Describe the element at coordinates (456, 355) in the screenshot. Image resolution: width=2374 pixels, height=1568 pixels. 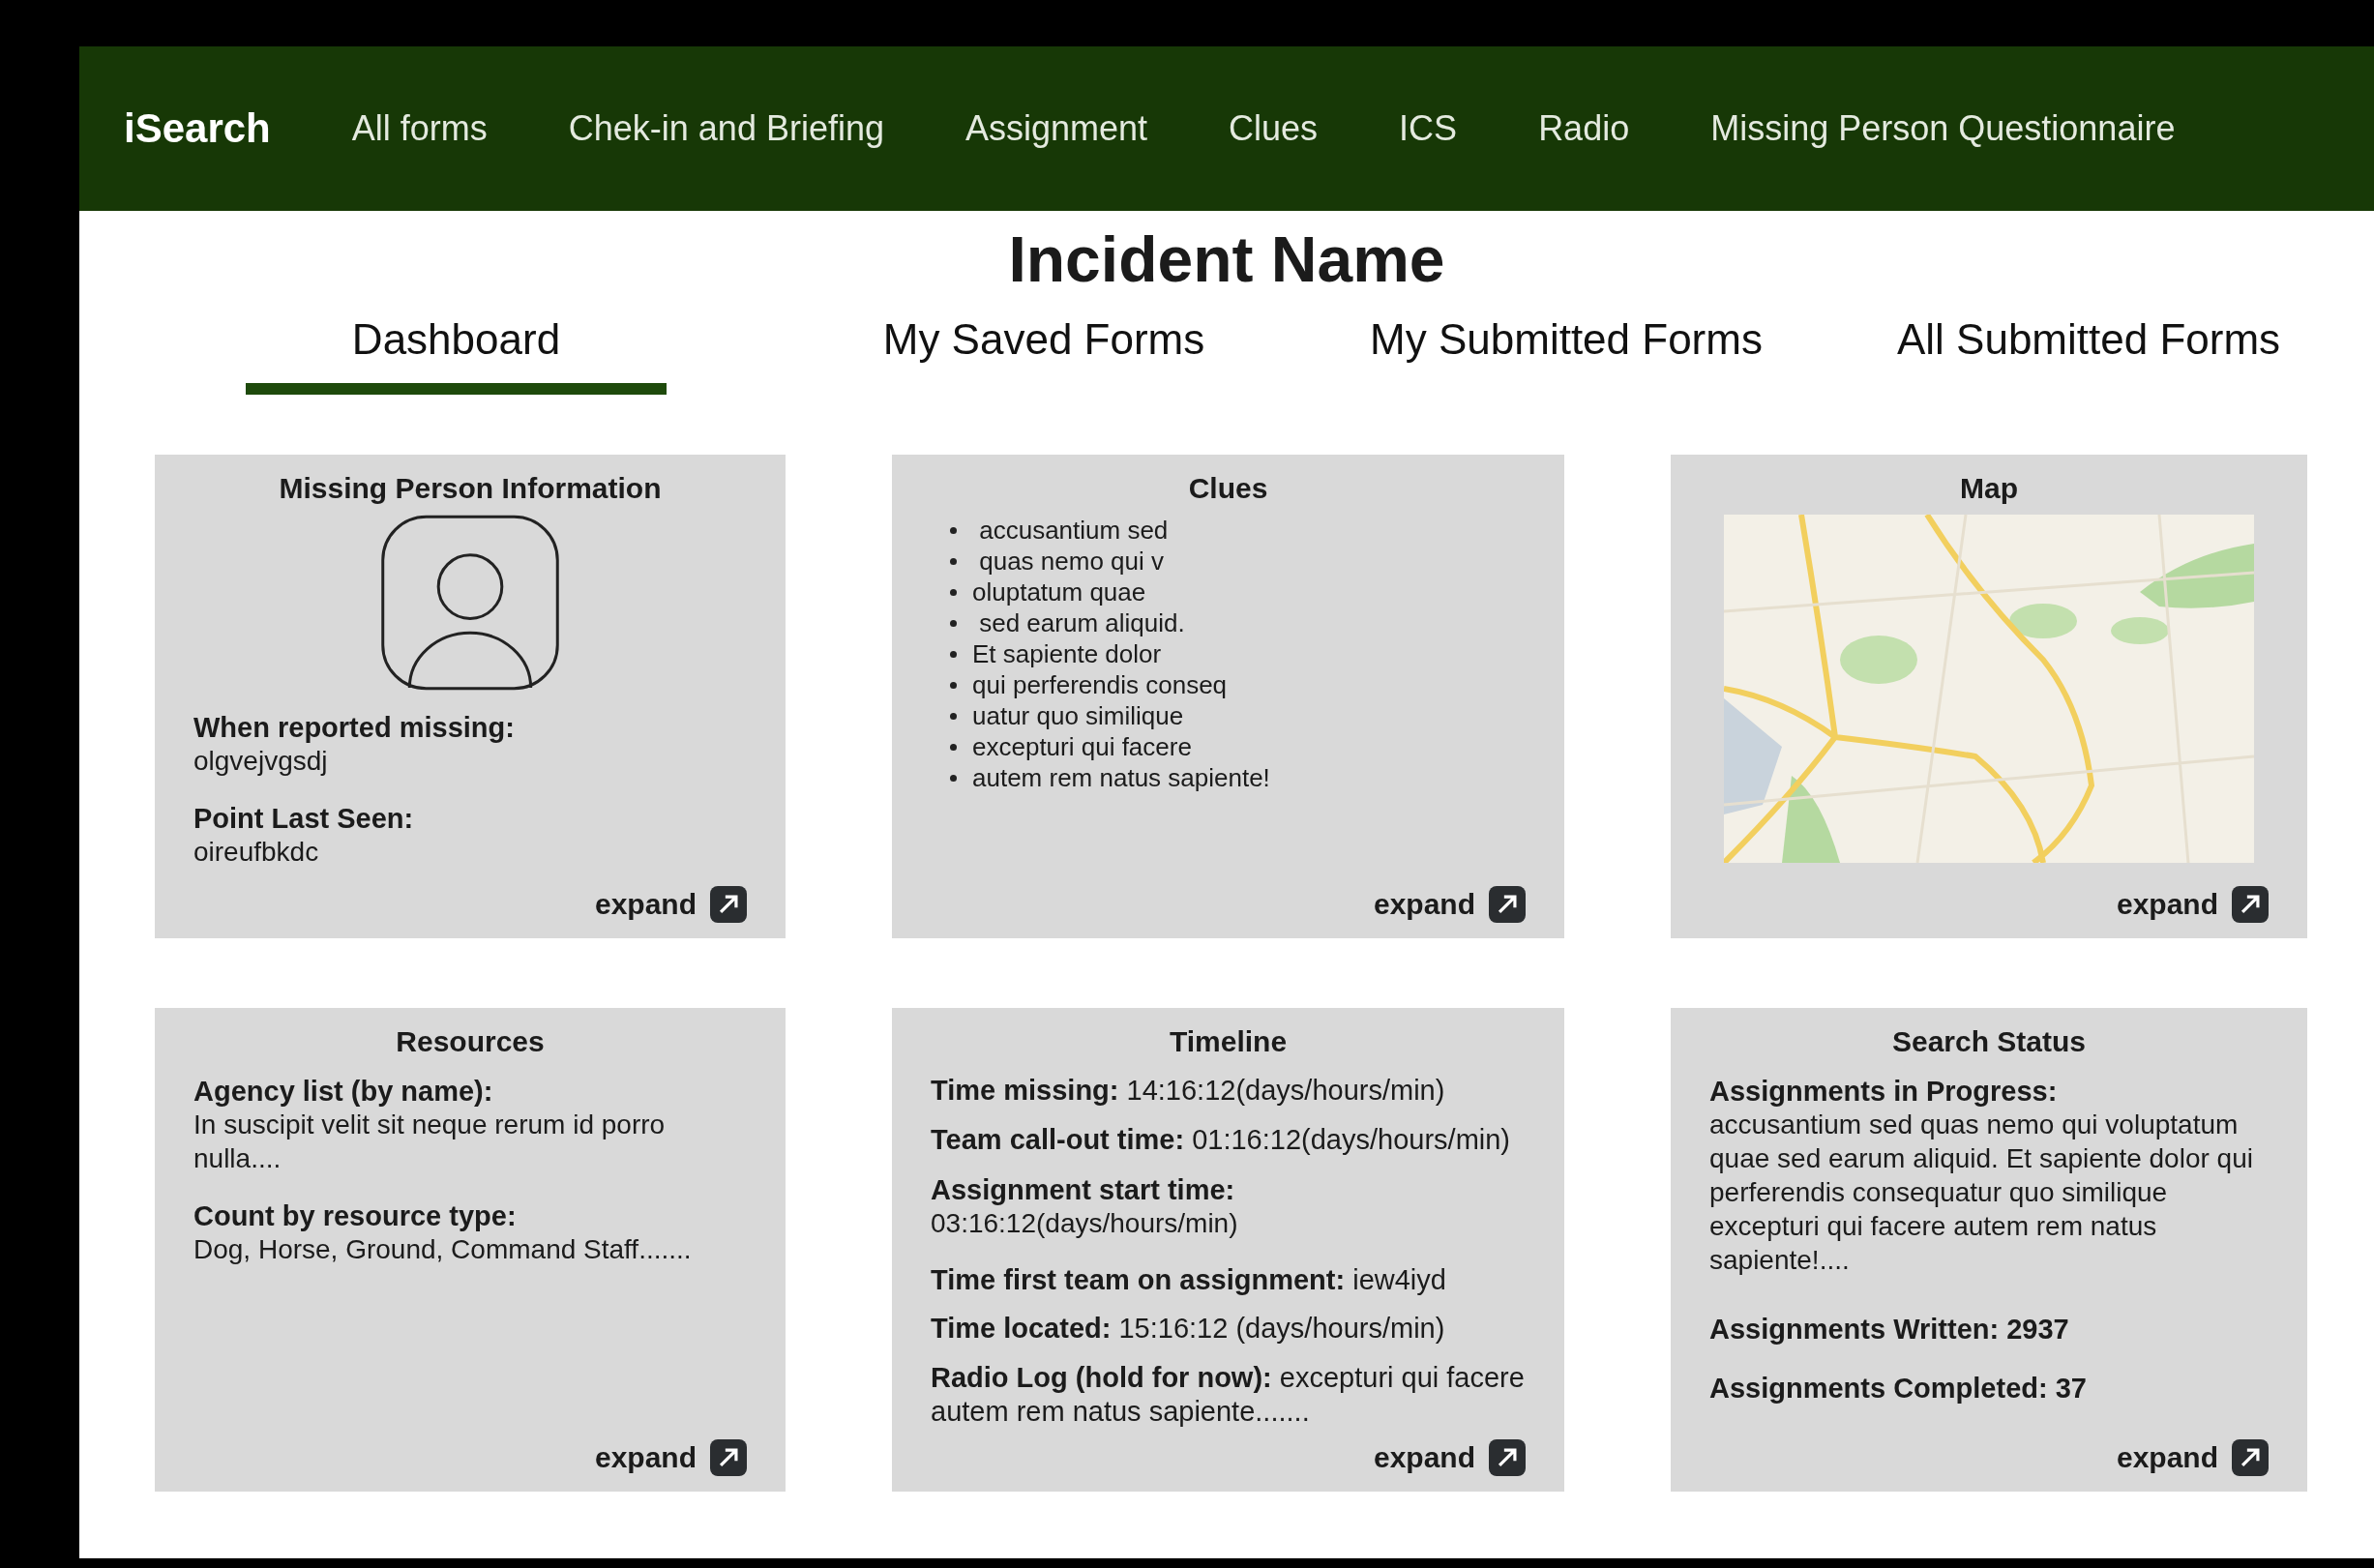
I see `tab: Dashboard` at that location.